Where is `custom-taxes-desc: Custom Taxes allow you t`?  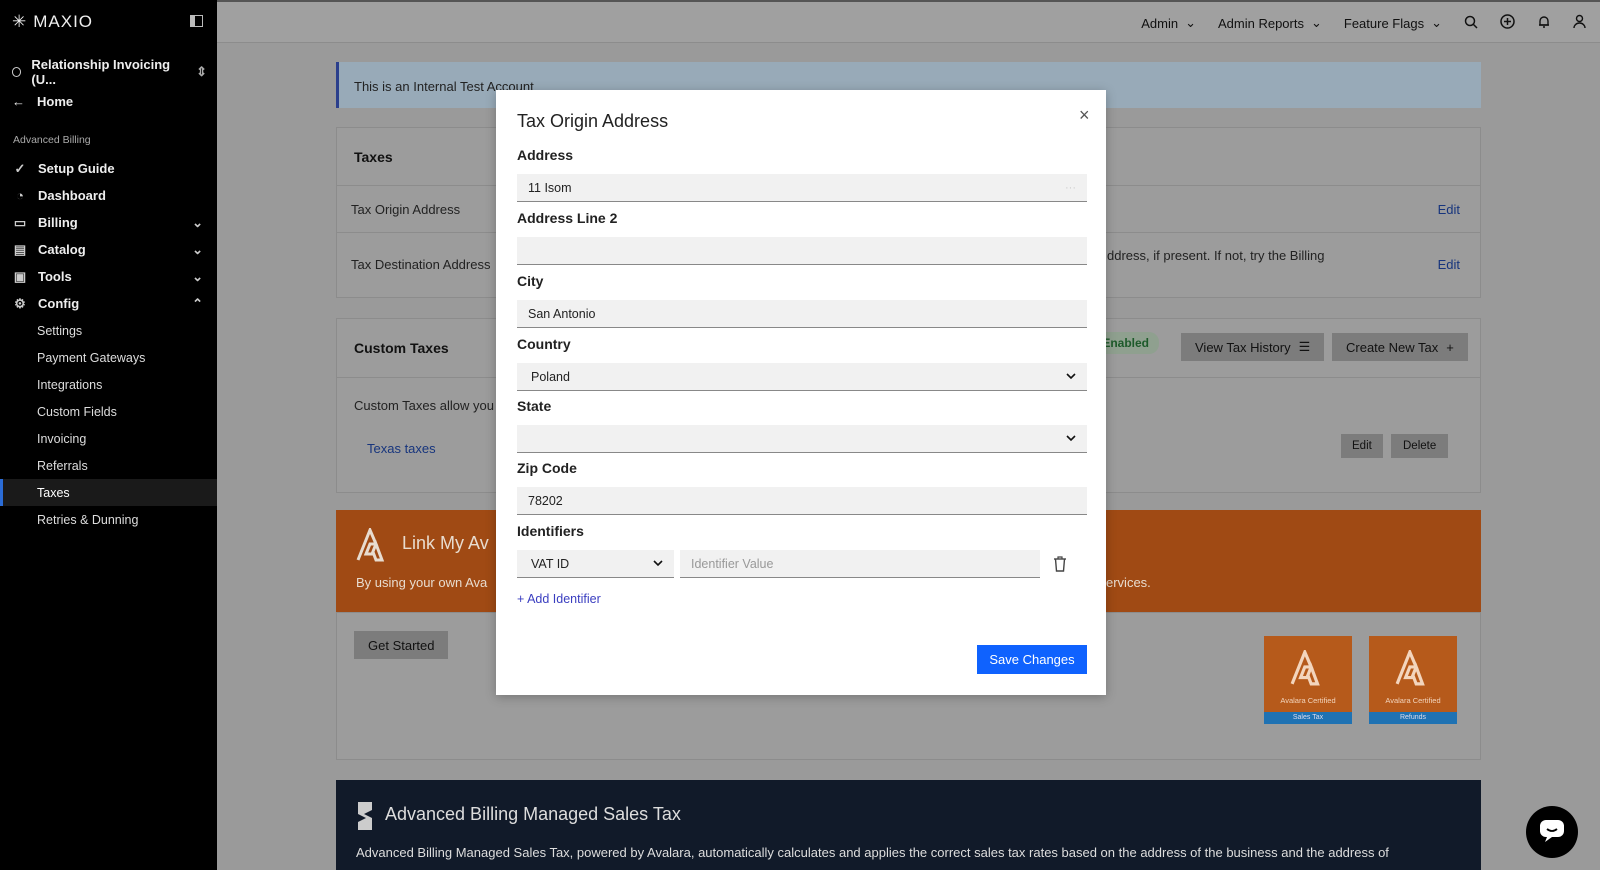
custom-taxes-desc: Custom Taxes allow you t is located at coordinates (428, 405).